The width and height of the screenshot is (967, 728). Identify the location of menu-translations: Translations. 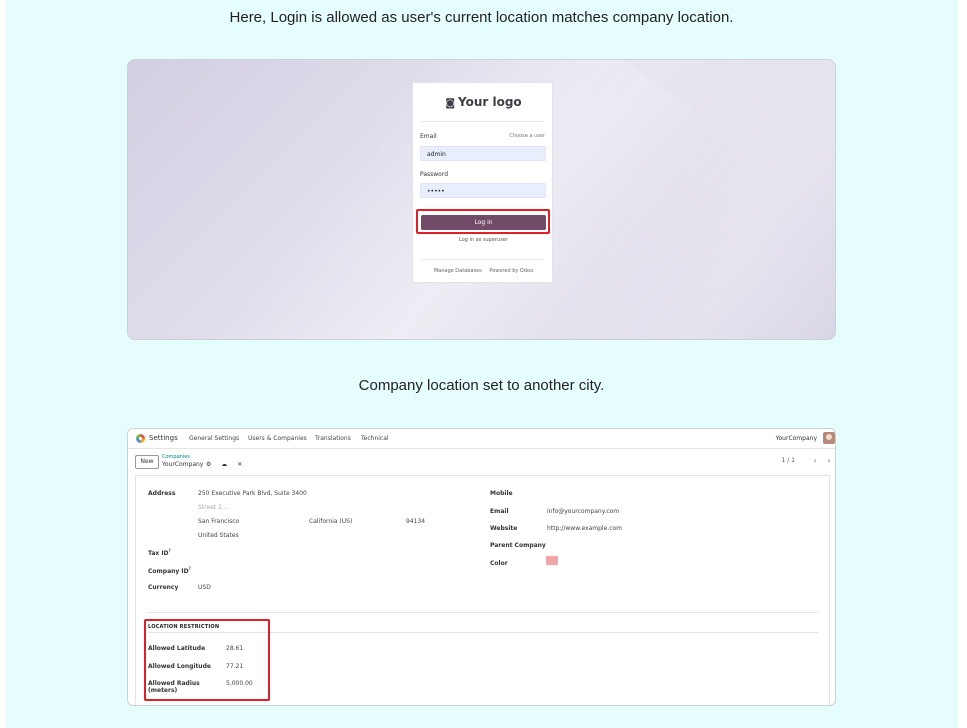
(333, 438).